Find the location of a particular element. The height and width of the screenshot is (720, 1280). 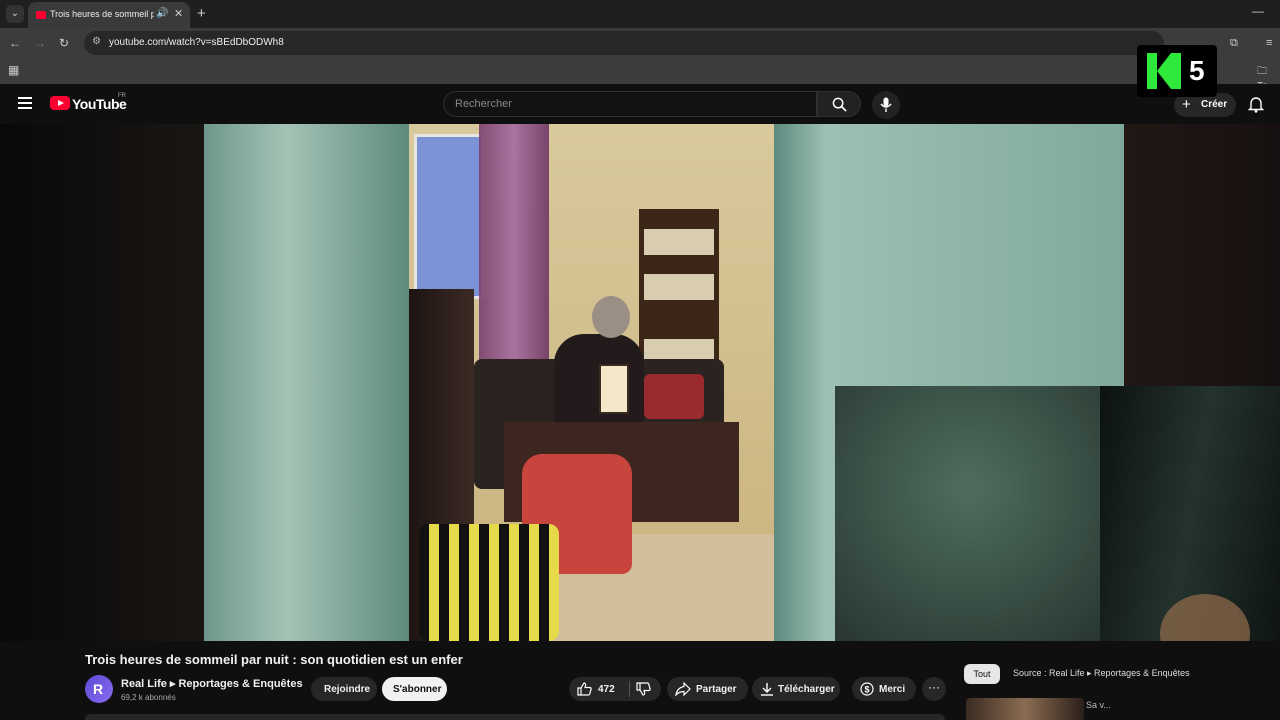

related-video-thumbnail is located at coordinates (1025, 709).